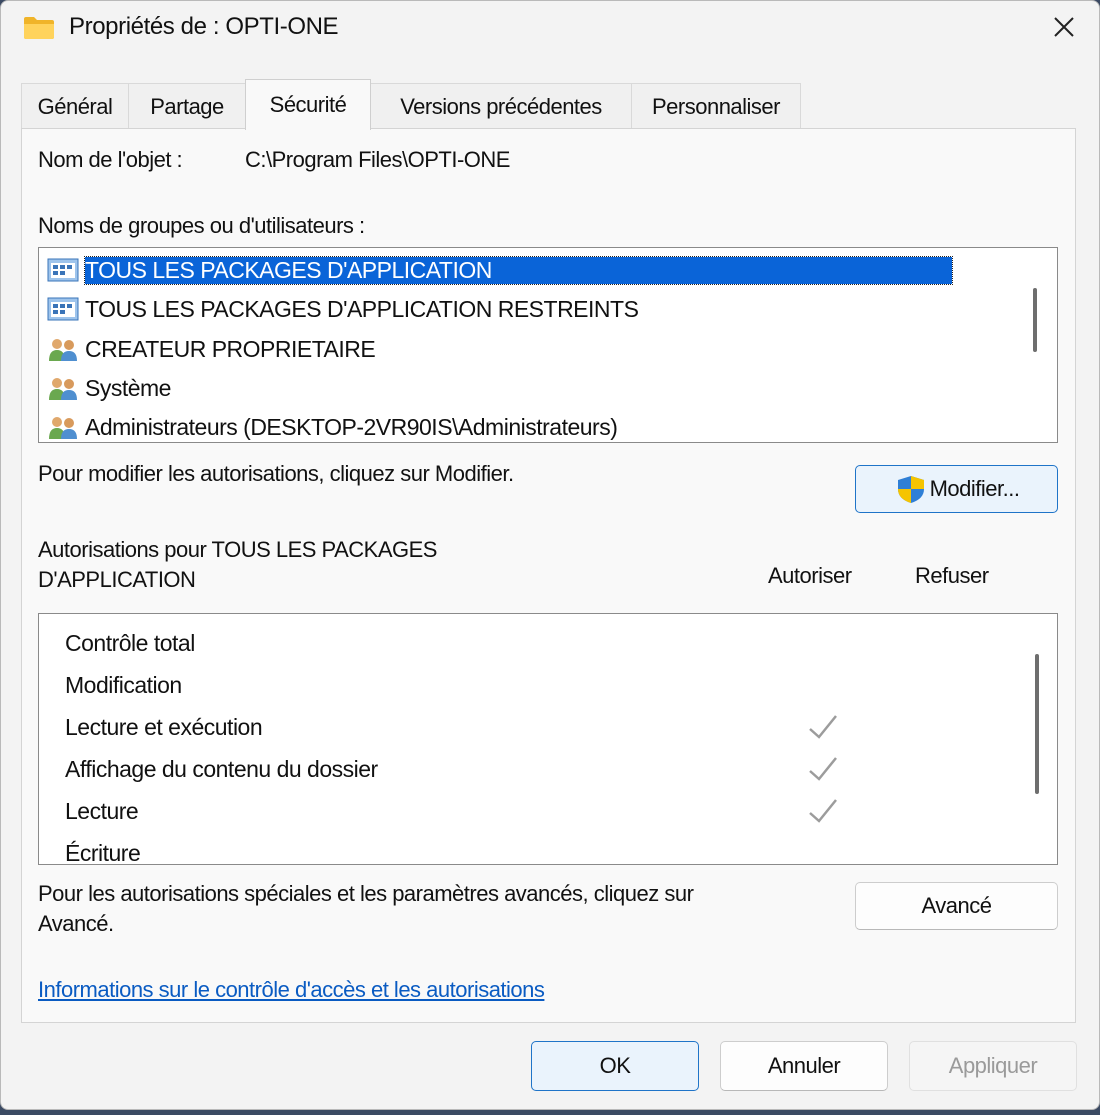 The width and height of the screenshot is (1100, 1115). What do you see at coordinates (377, 159) in the screenshot?
I see `object-name-value: C:\Program Files\OPTI-ONE` at bounding box center [377, 159].